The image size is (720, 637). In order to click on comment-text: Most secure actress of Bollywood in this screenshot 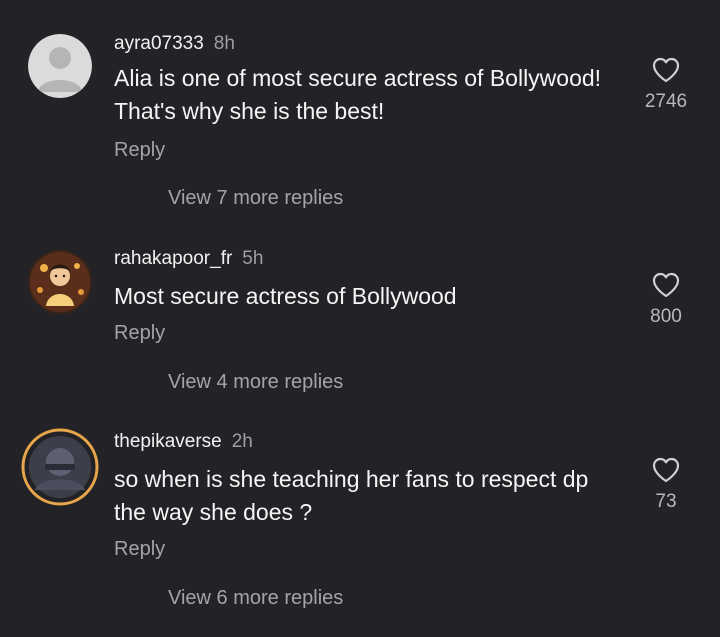, I will do `click(285, 296)`.